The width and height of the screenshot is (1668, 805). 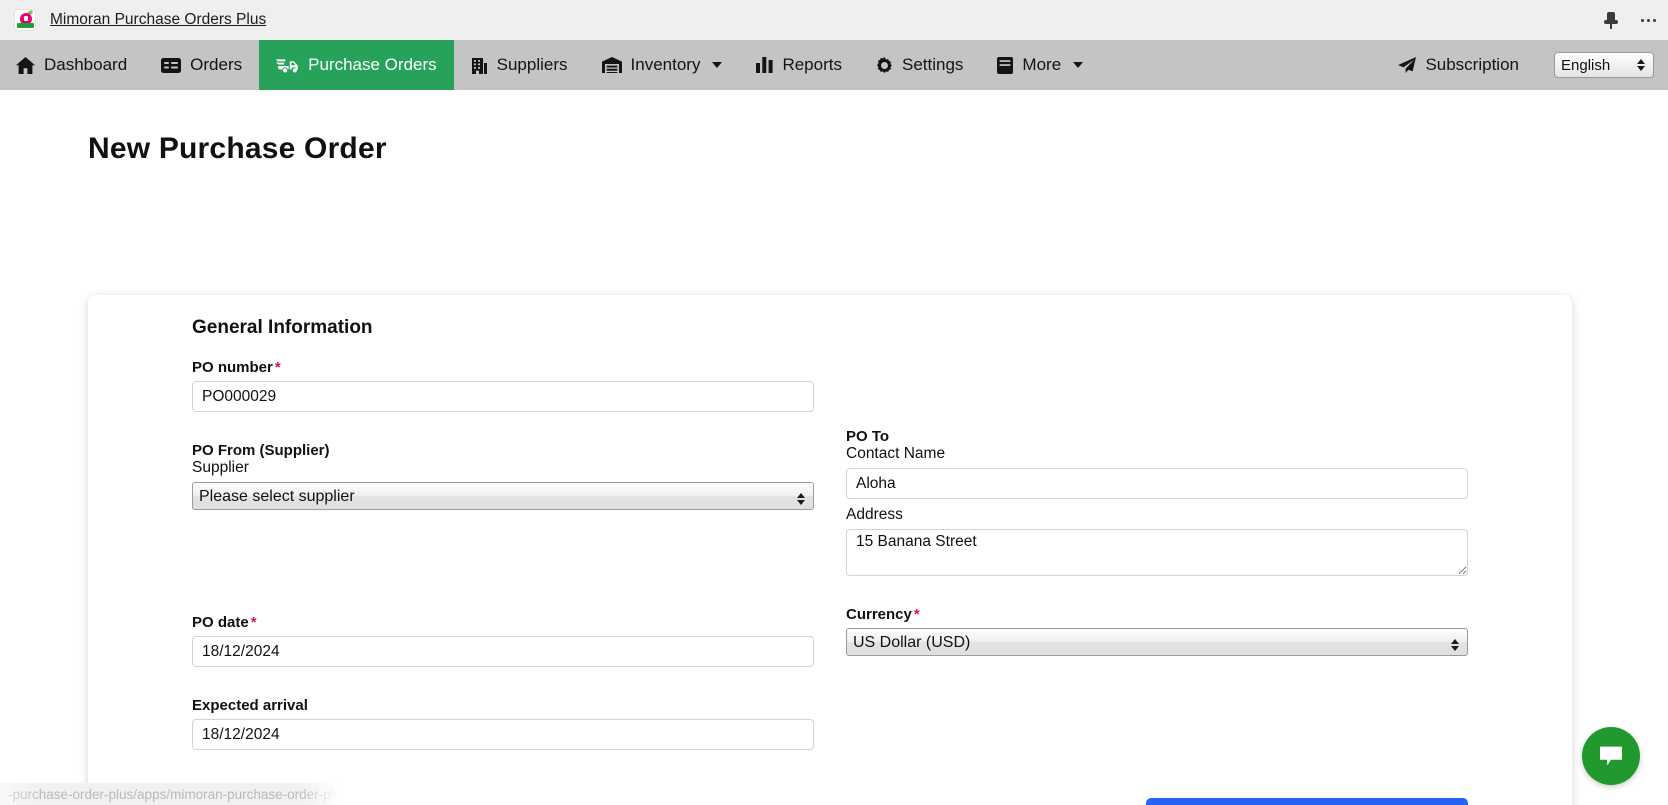 What do you see at coordinates (1407, 65) in the screenshot?
I see `paper-plane-icon` at bounding box center [1407, 65].